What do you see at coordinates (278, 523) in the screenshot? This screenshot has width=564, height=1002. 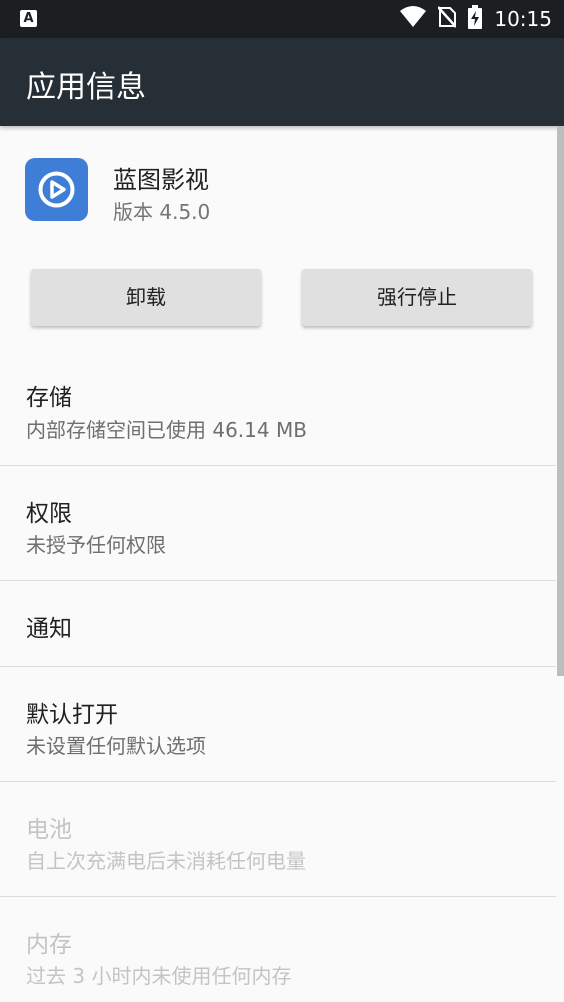 I see `list-item-permissions: 权限 未授予任何权限` at bounding box center [278, 523].